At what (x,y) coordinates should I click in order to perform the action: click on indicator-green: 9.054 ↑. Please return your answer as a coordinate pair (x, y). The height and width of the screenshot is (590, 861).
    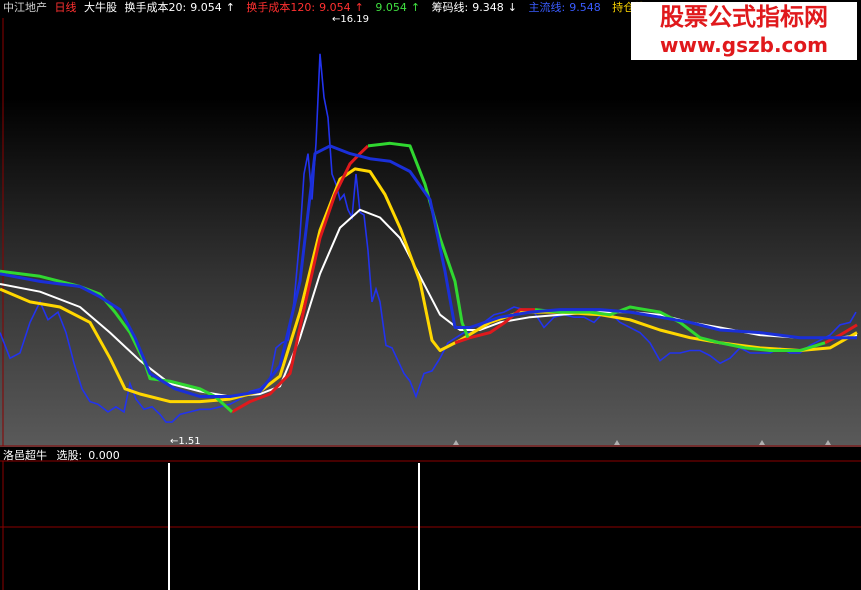
    Looking at the image, I should click on (401, 7).